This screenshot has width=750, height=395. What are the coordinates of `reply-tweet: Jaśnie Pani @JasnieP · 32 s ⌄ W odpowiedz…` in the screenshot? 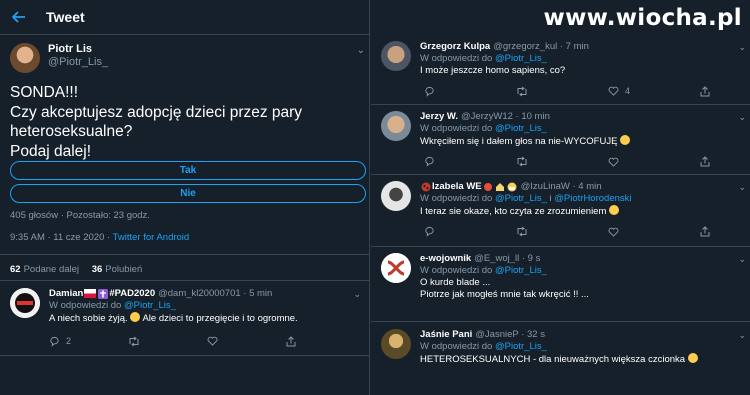 It's located at (565, 347).